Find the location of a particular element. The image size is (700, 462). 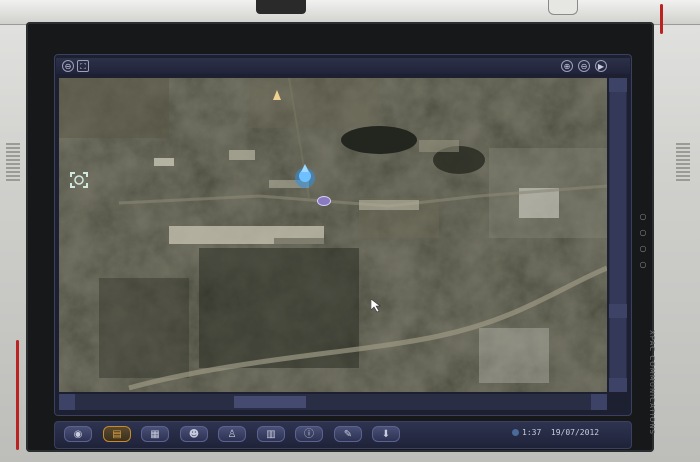

team-icon: ☻ is located at coordinates (194, 434).